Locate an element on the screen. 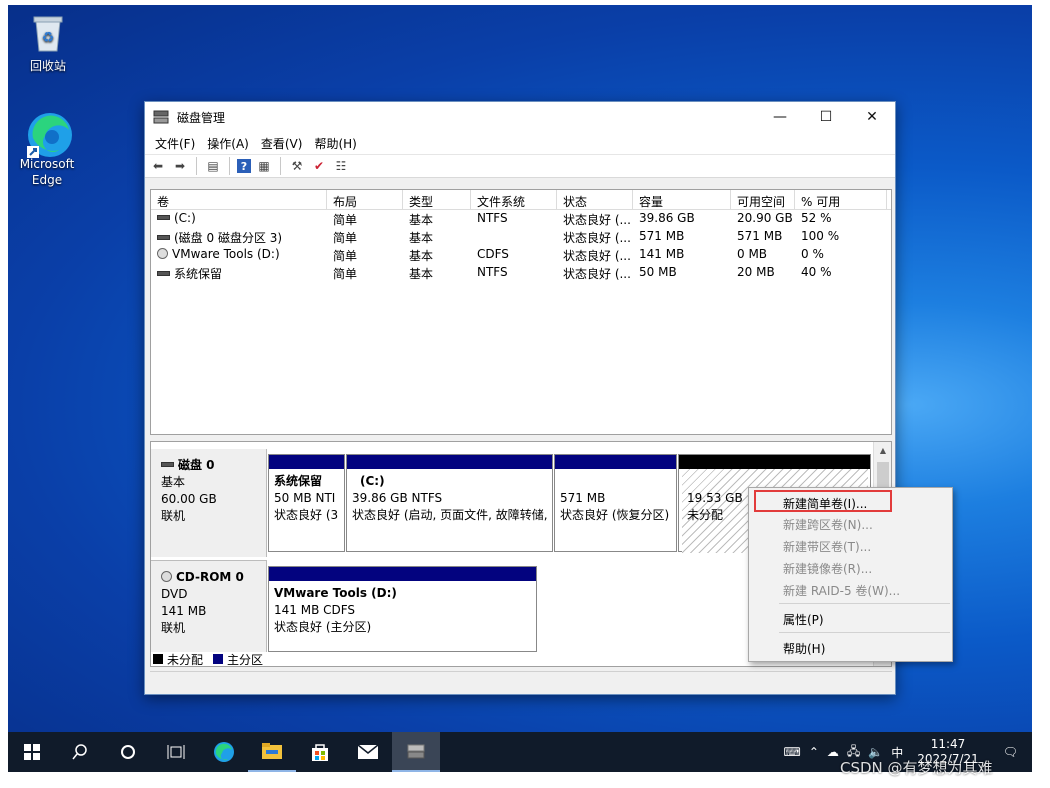  taskbar-disk-management-icon is located at coordinates (416, 752).